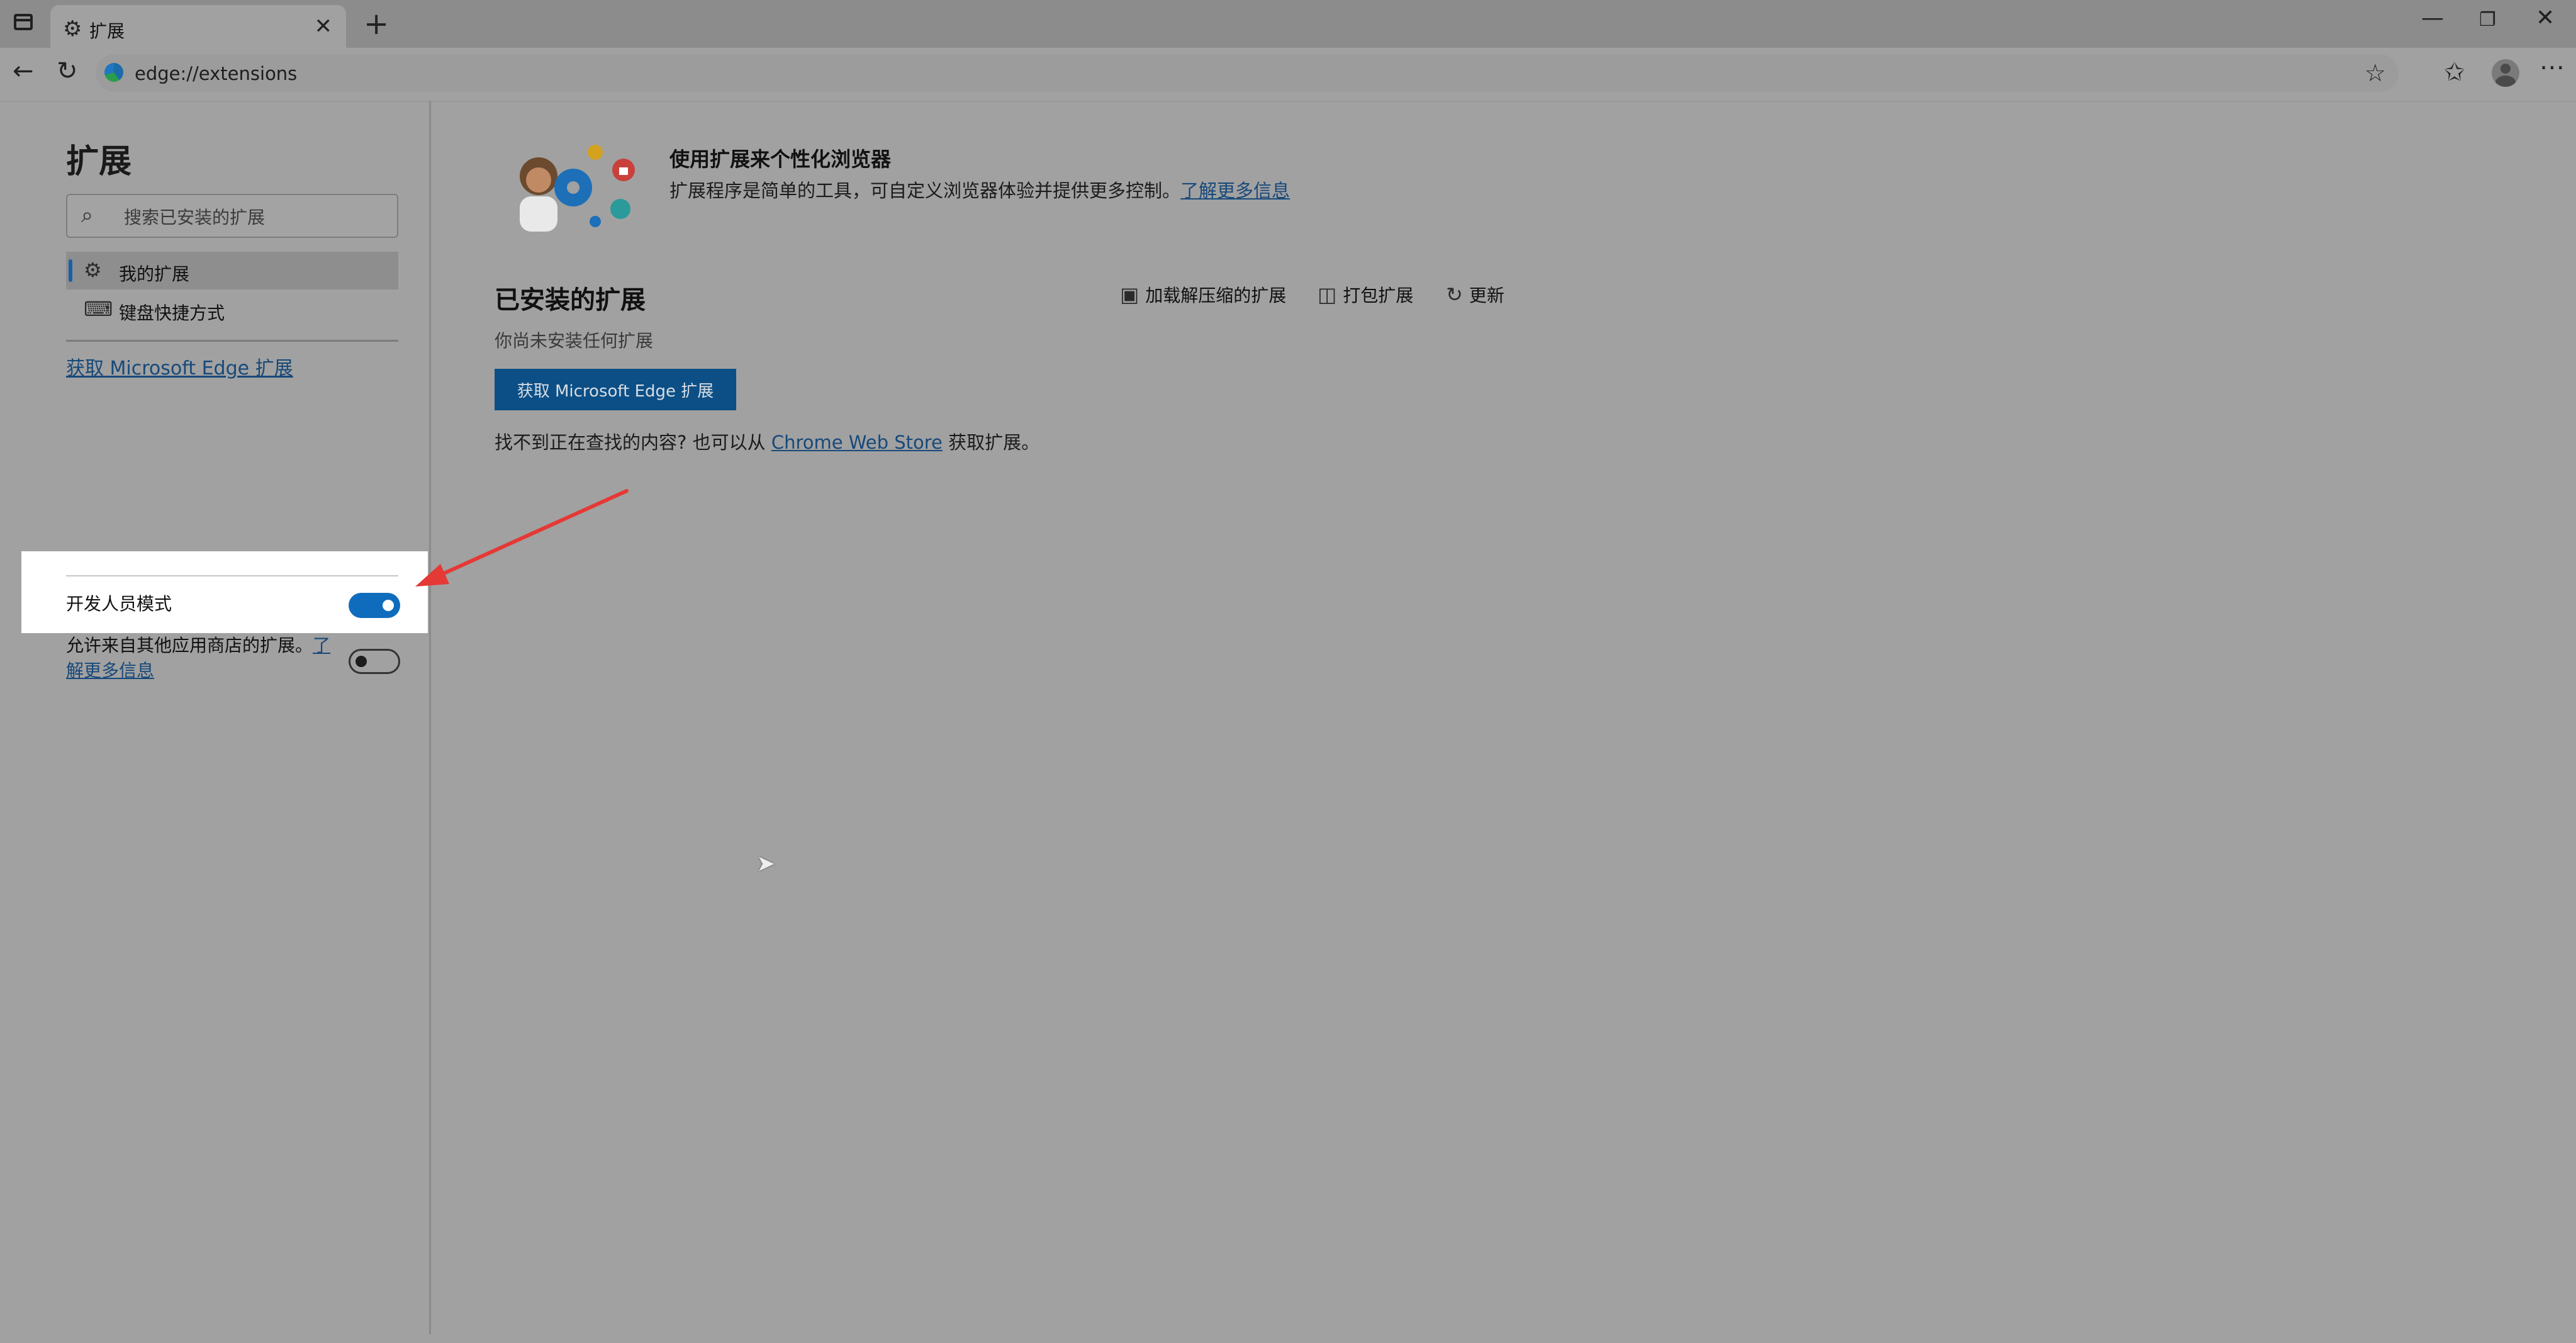 This screenshot has height=1343, width=2576. What do you see at coordinates (2375, 73) in the screenshot?
I see `favorite-star-icon: ☆` at bounding box center [2375, 73].